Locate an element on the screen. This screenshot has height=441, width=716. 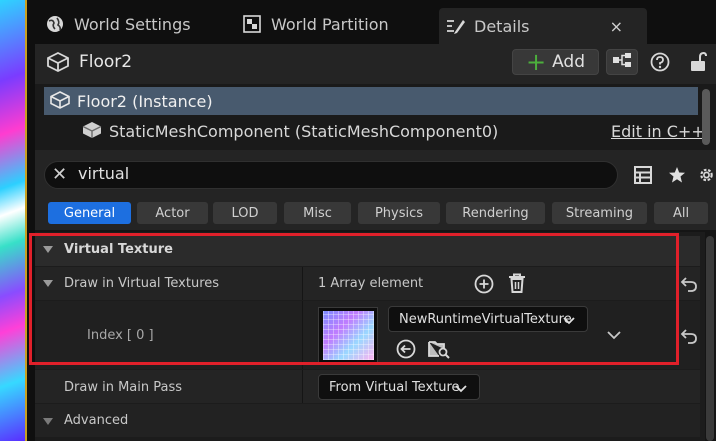
tab-details: Details × is located at coordinates (543, 26).